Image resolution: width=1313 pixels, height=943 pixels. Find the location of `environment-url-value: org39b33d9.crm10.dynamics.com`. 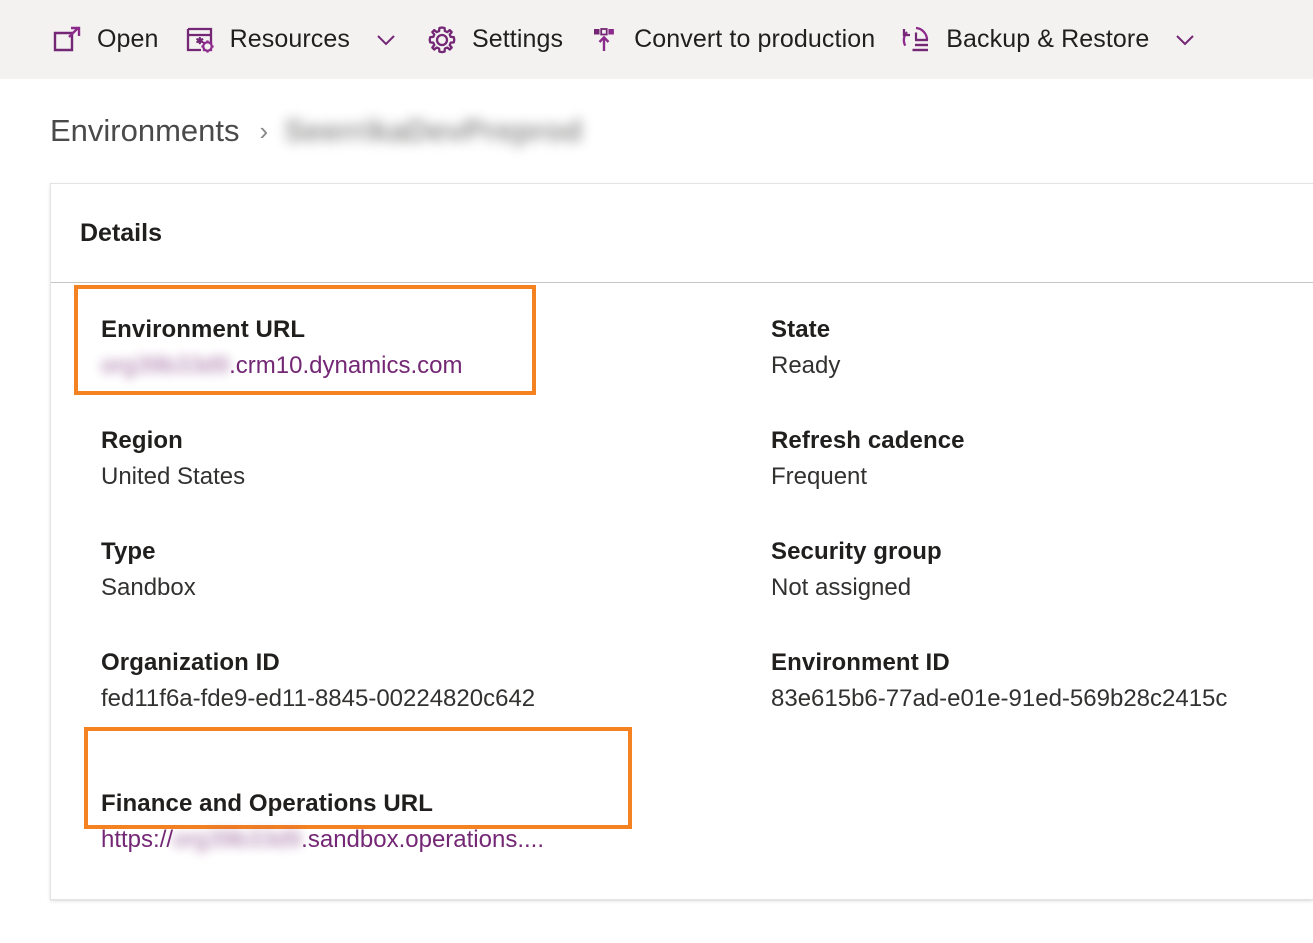

environment-url-value: org39b33d9.crm10.dynamics.com is located at coordinates (411, 366).